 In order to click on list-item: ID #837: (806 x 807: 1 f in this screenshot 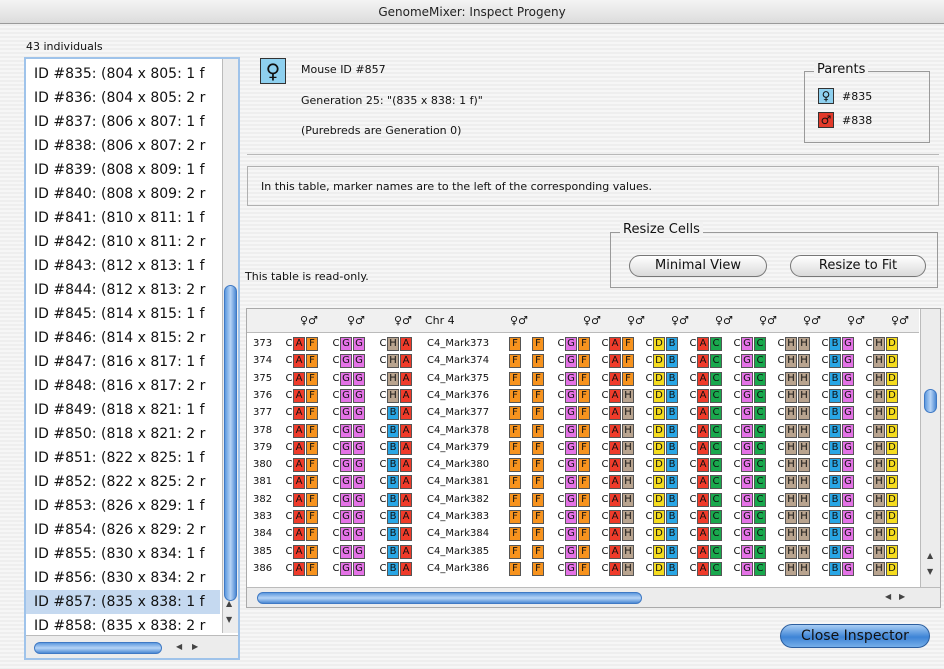, I will do `click(123, 122)`.